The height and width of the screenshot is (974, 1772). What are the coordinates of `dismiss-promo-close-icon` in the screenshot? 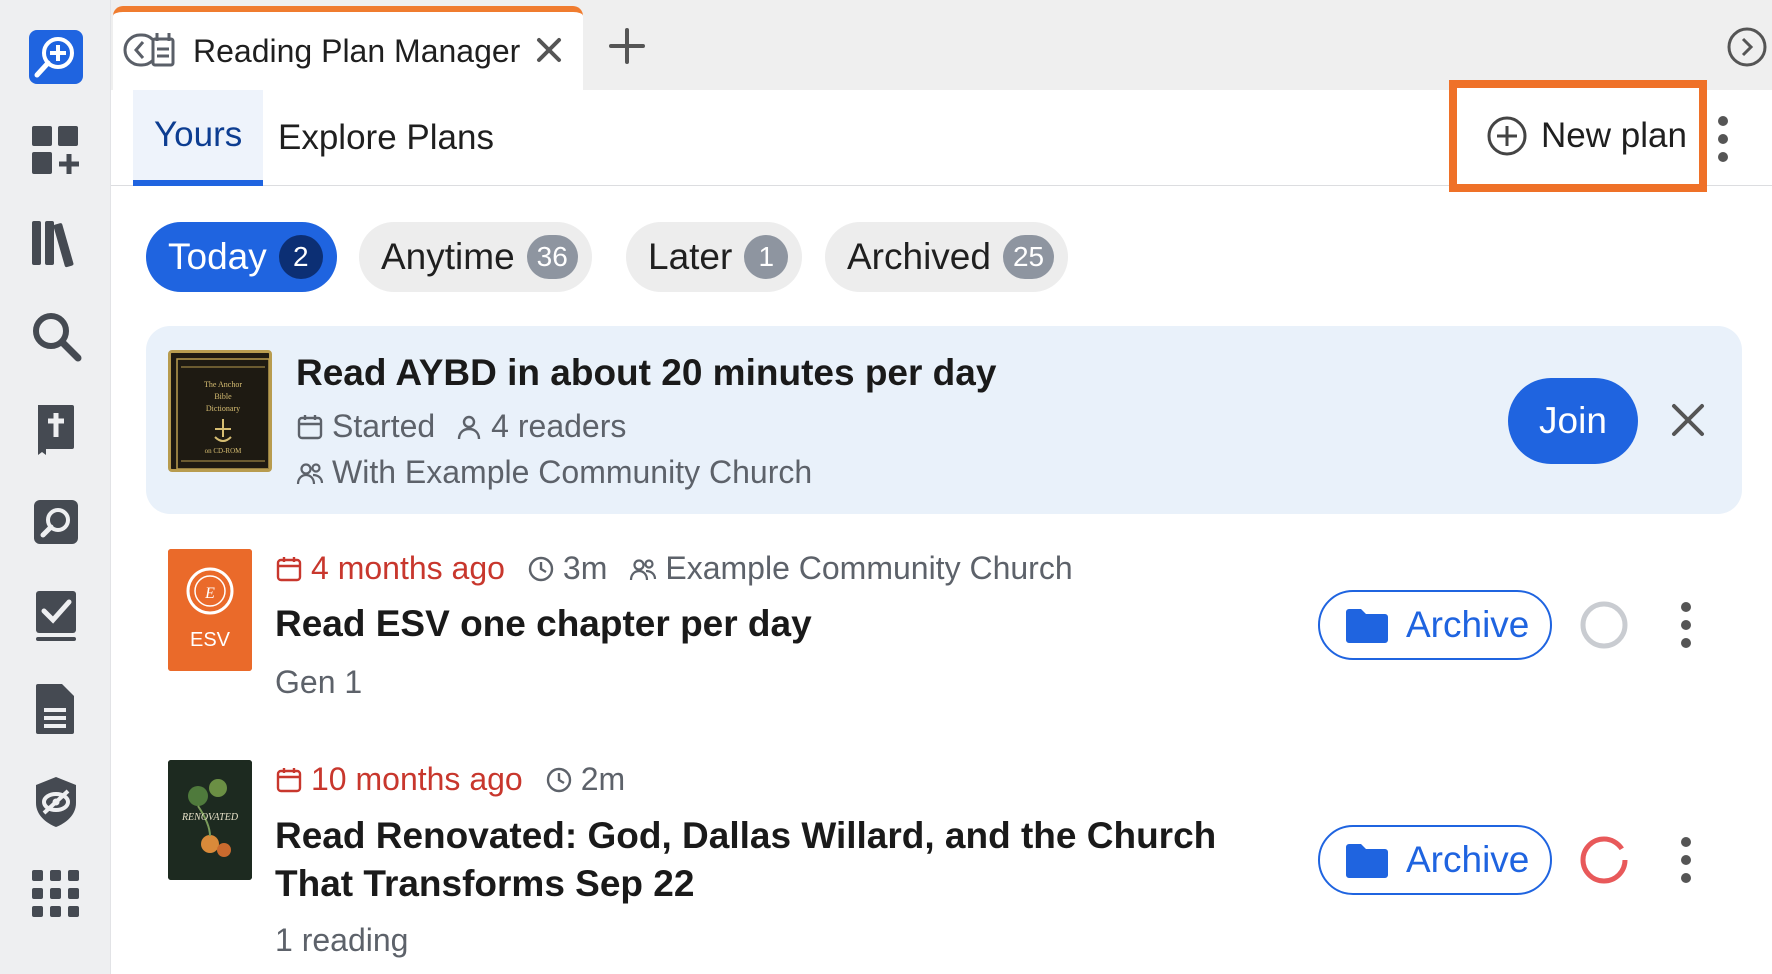 It's located at (1688, 420).